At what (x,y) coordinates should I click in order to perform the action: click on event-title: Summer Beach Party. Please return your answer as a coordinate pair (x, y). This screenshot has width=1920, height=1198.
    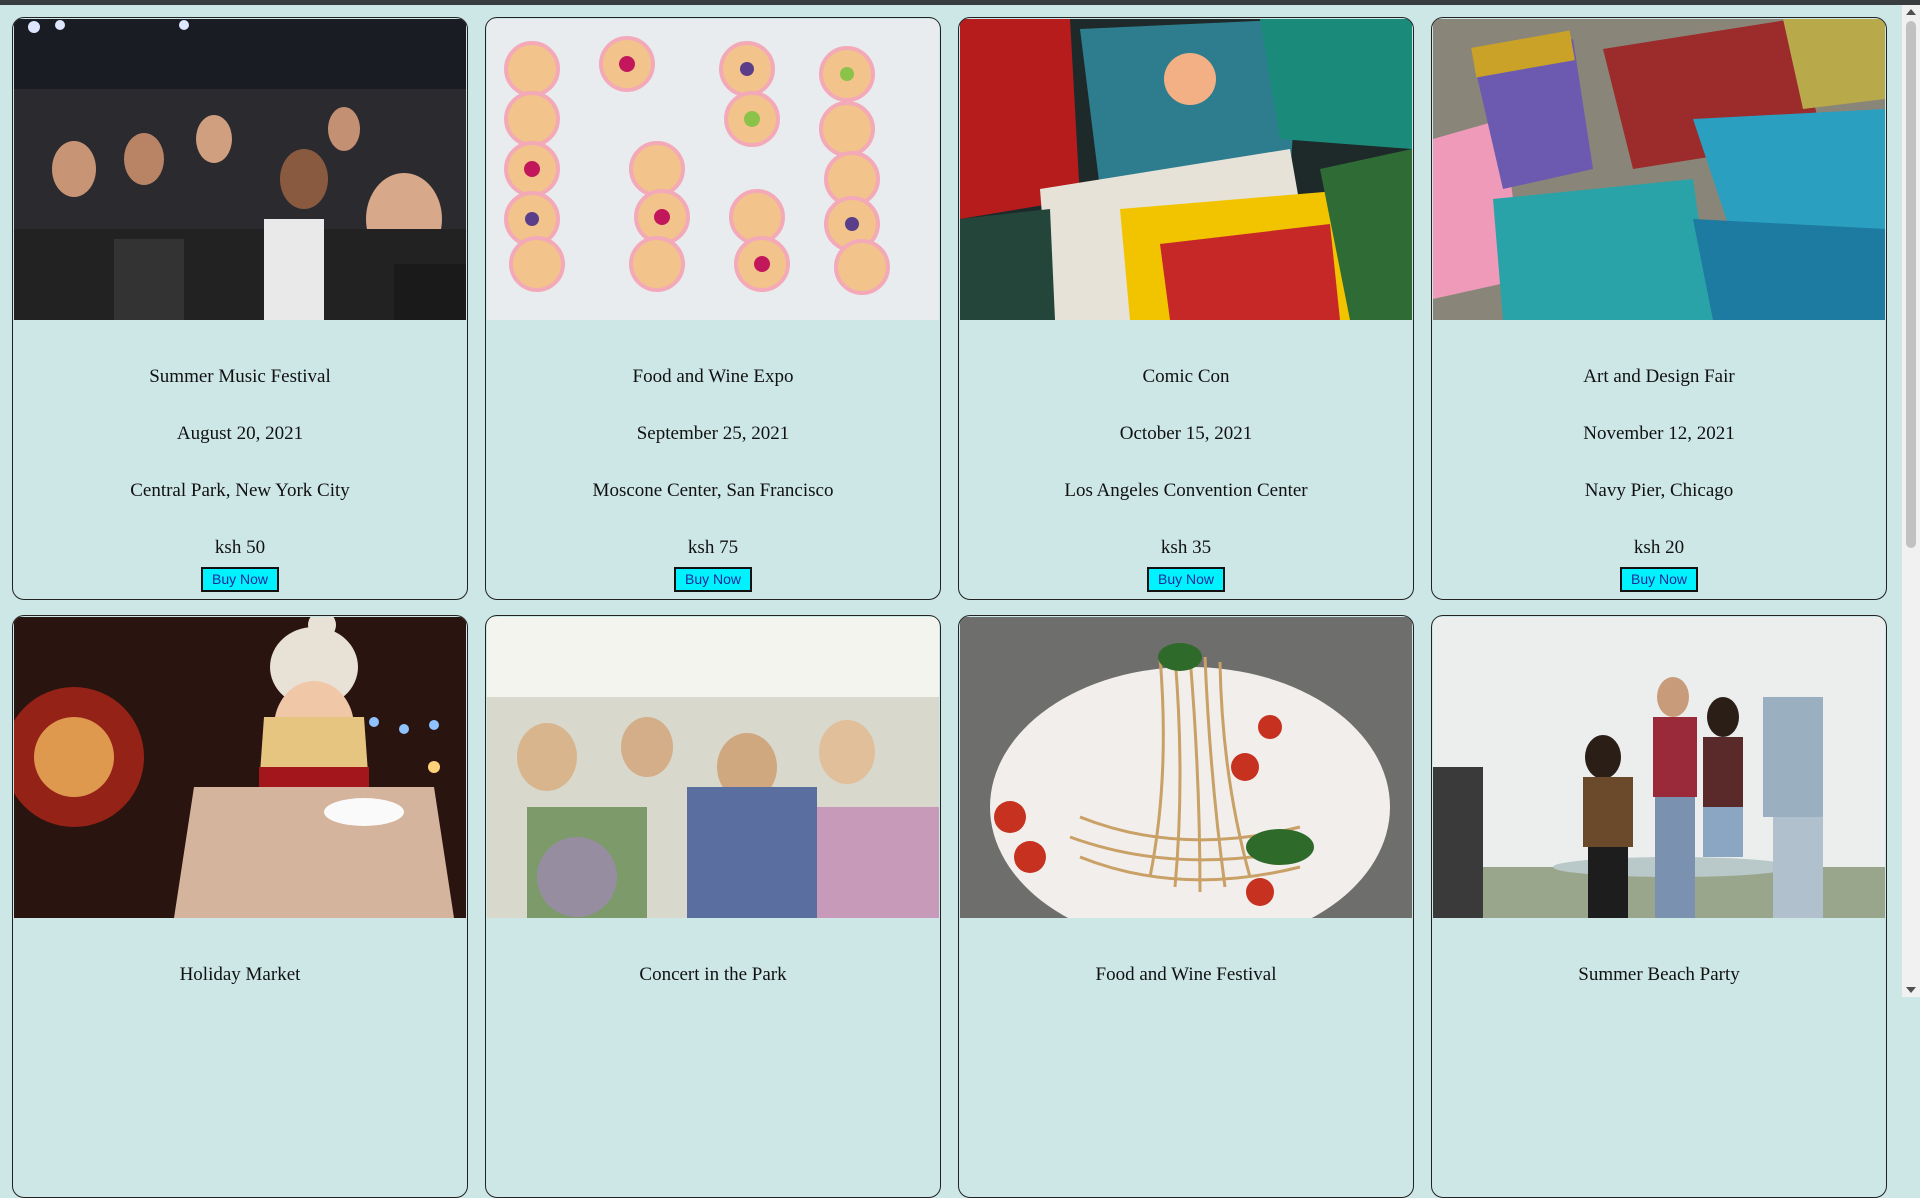
    Looking at the image, I should click on (1659, 974).